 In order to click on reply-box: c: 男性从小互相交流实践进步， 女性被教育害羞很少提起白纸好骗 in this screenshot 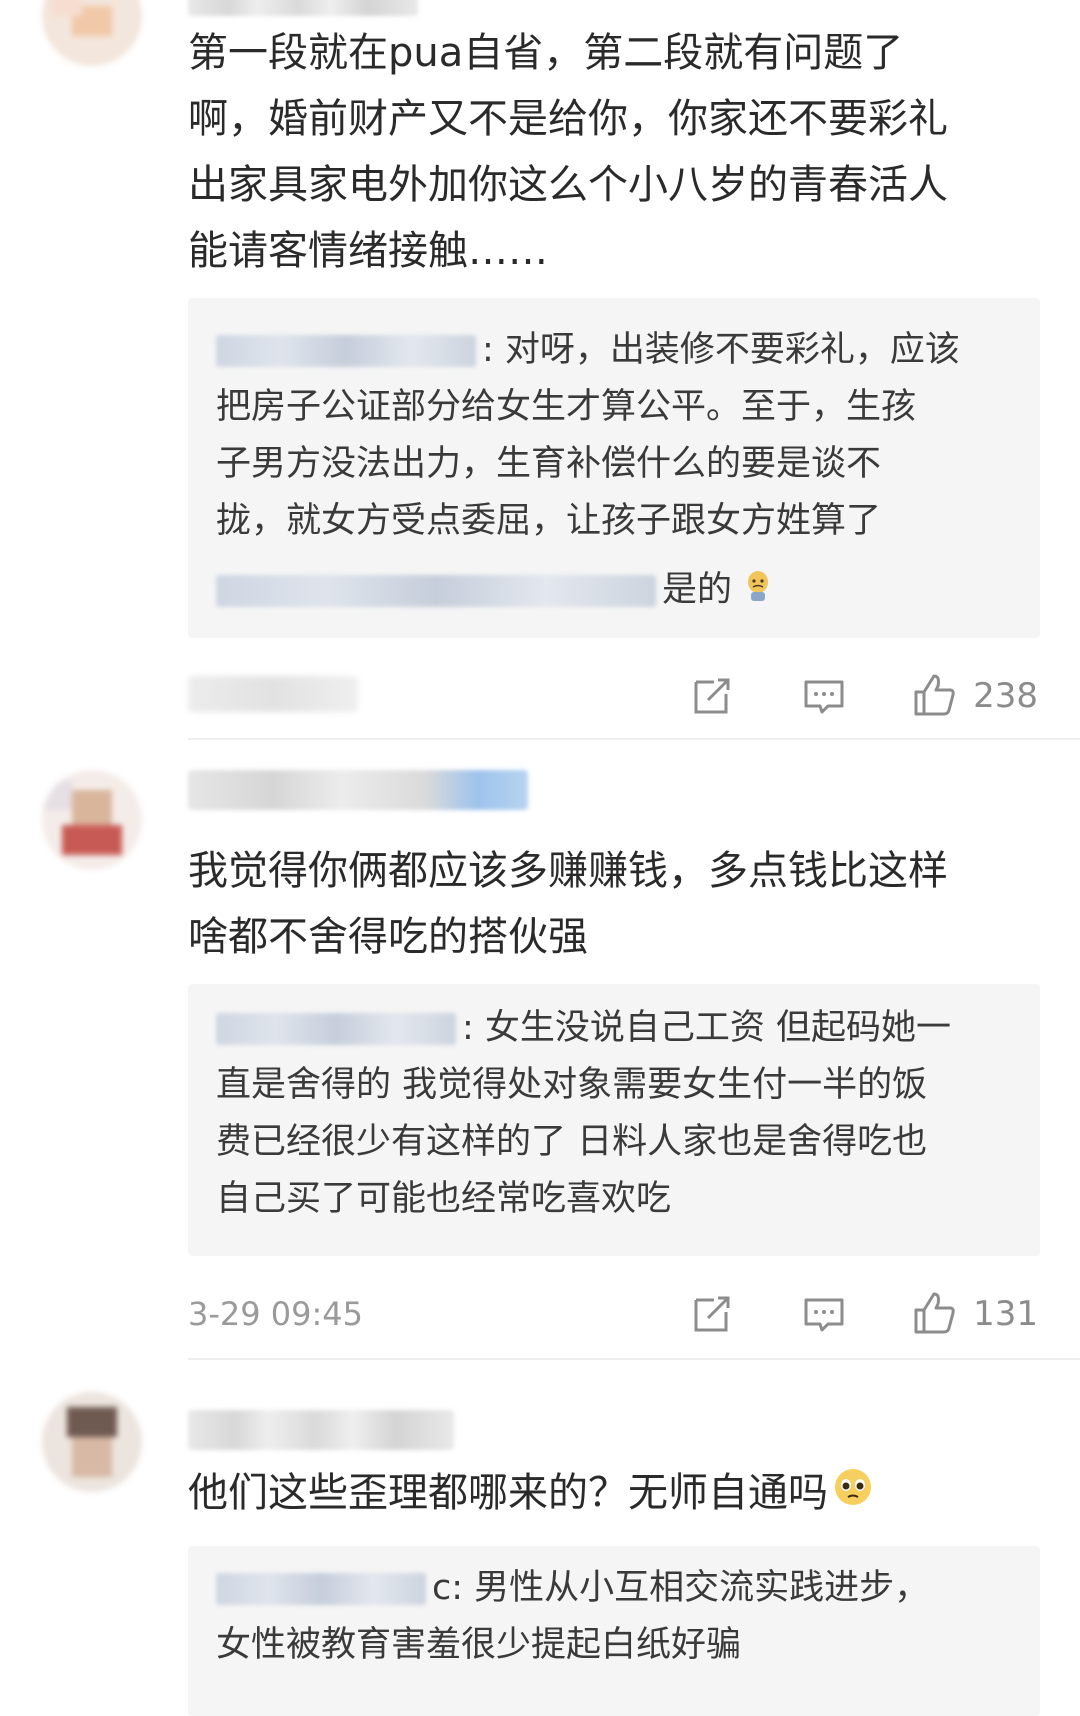, I will do `click(614, 1631)`.